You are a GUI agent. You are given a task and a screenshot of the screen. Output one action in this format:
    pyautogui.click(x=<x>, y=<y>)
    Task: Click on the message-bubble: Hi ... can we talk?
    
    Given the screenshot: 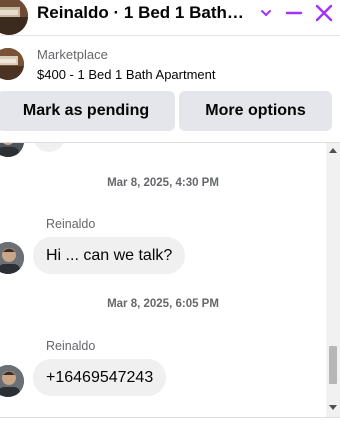 What is the action you would take?
    pyautogui.click(x=109, y=255)
    